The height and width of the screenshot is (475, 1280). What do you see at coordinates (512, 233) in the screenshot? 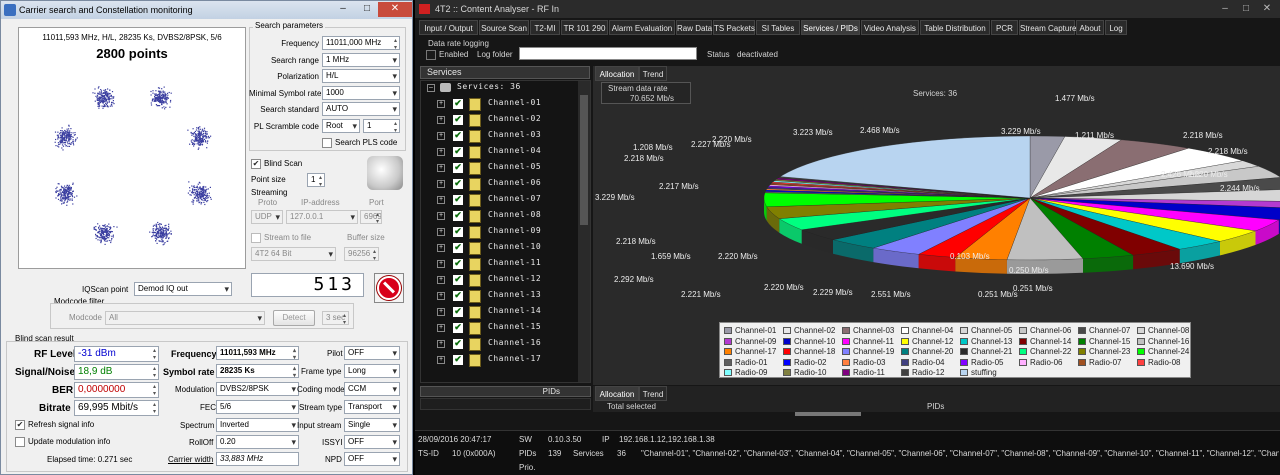
I see `service-row: + ✔ Channel-09` at bounding box center [512, 233].